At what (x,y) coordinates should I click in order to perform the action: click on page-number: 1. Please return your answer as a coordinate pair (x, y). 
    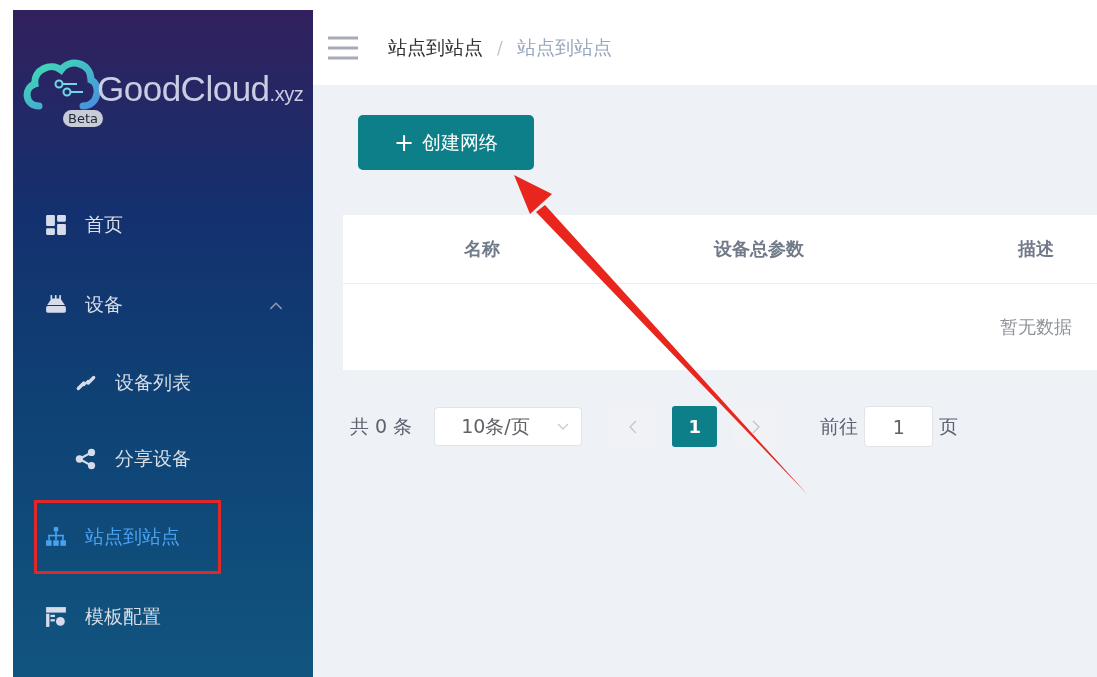
    Looking at the image, I should click on (695, 426).